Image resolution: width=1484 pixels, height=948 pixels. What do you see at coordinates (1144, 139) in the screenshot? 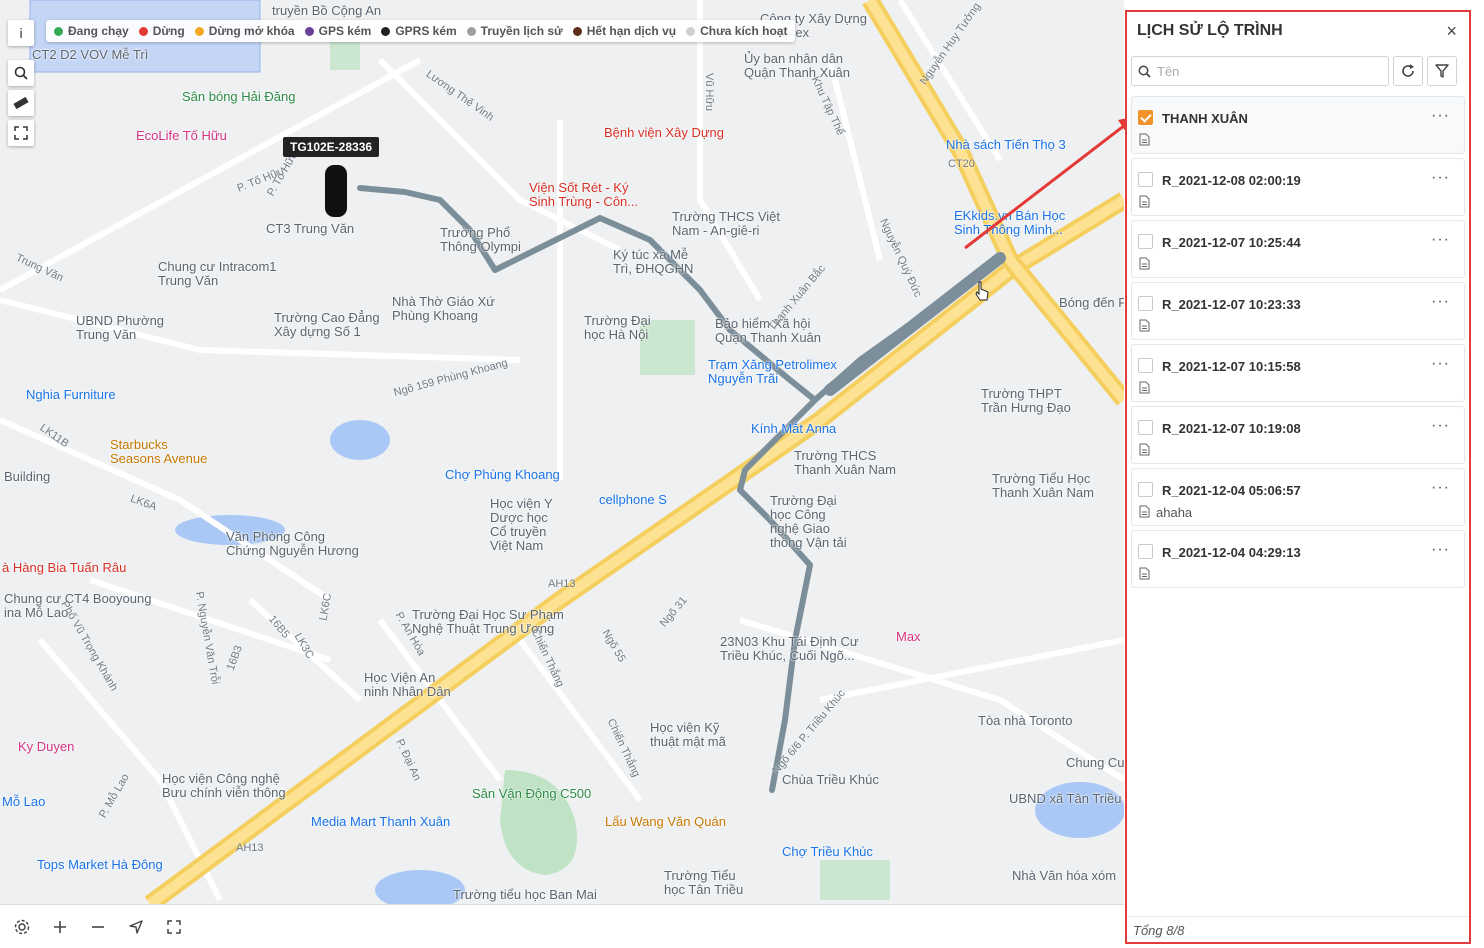
I see `document-icon` at bounding box center [1144, 139].